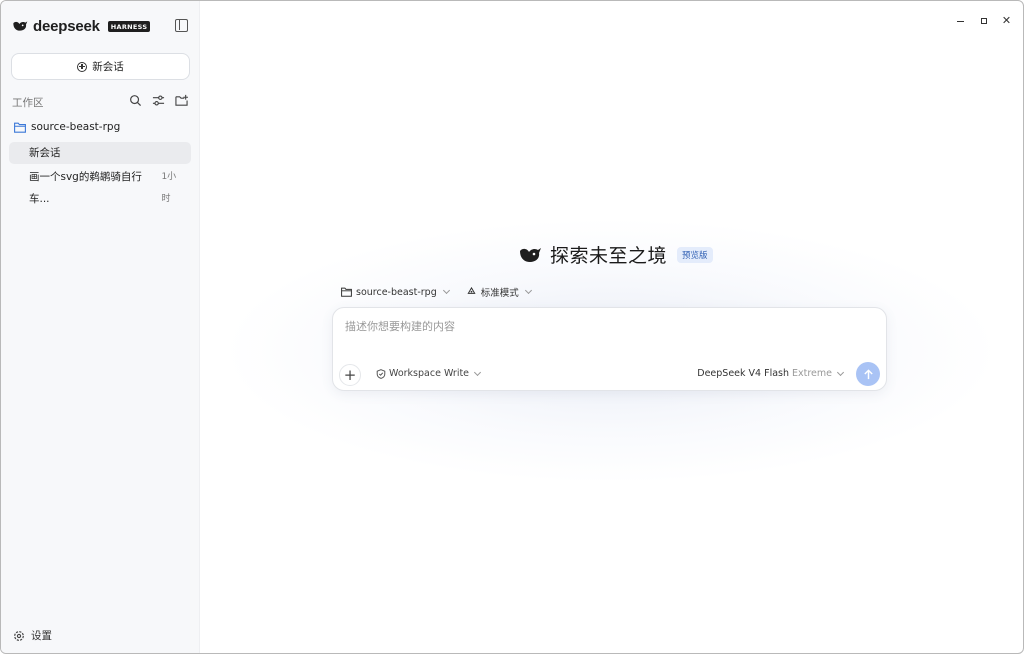 Image resolution: width=1024 pixels, height=654 pixels. I want to click on new-chat-button: 新会话, so click(100, 66).